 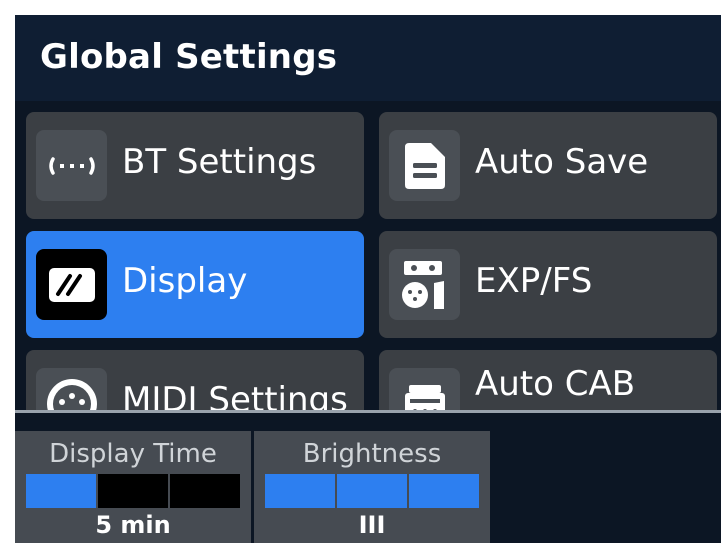 I want to click on tile-midi-settings: MIDI Settings, so click(x=195, y=380).